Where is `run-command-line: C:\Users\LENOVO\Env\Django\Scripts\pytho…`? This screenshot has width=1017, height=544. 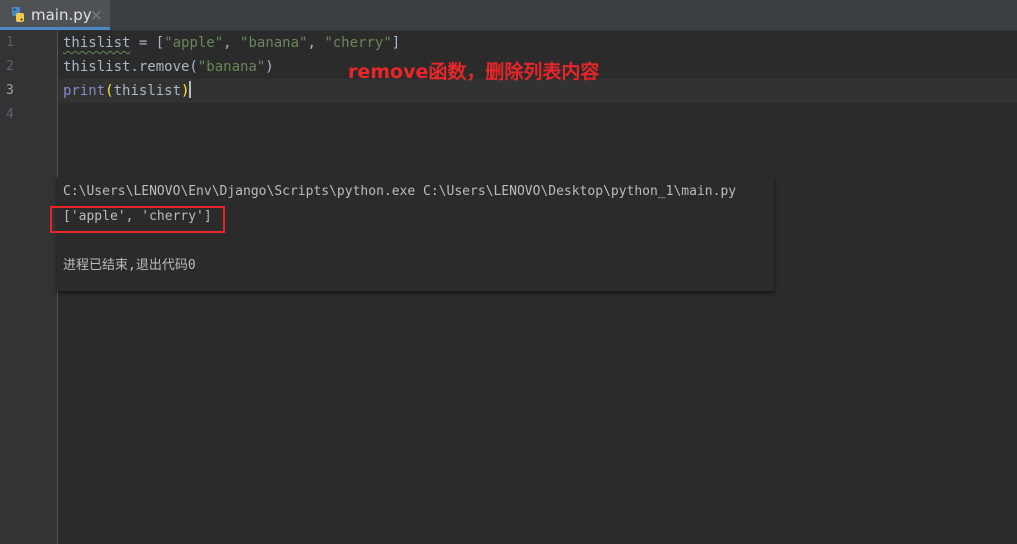 run-command-line: C:\Users\LENOVO\Env\Django\Scripts\pytho… is located at coordinates (400, 191).